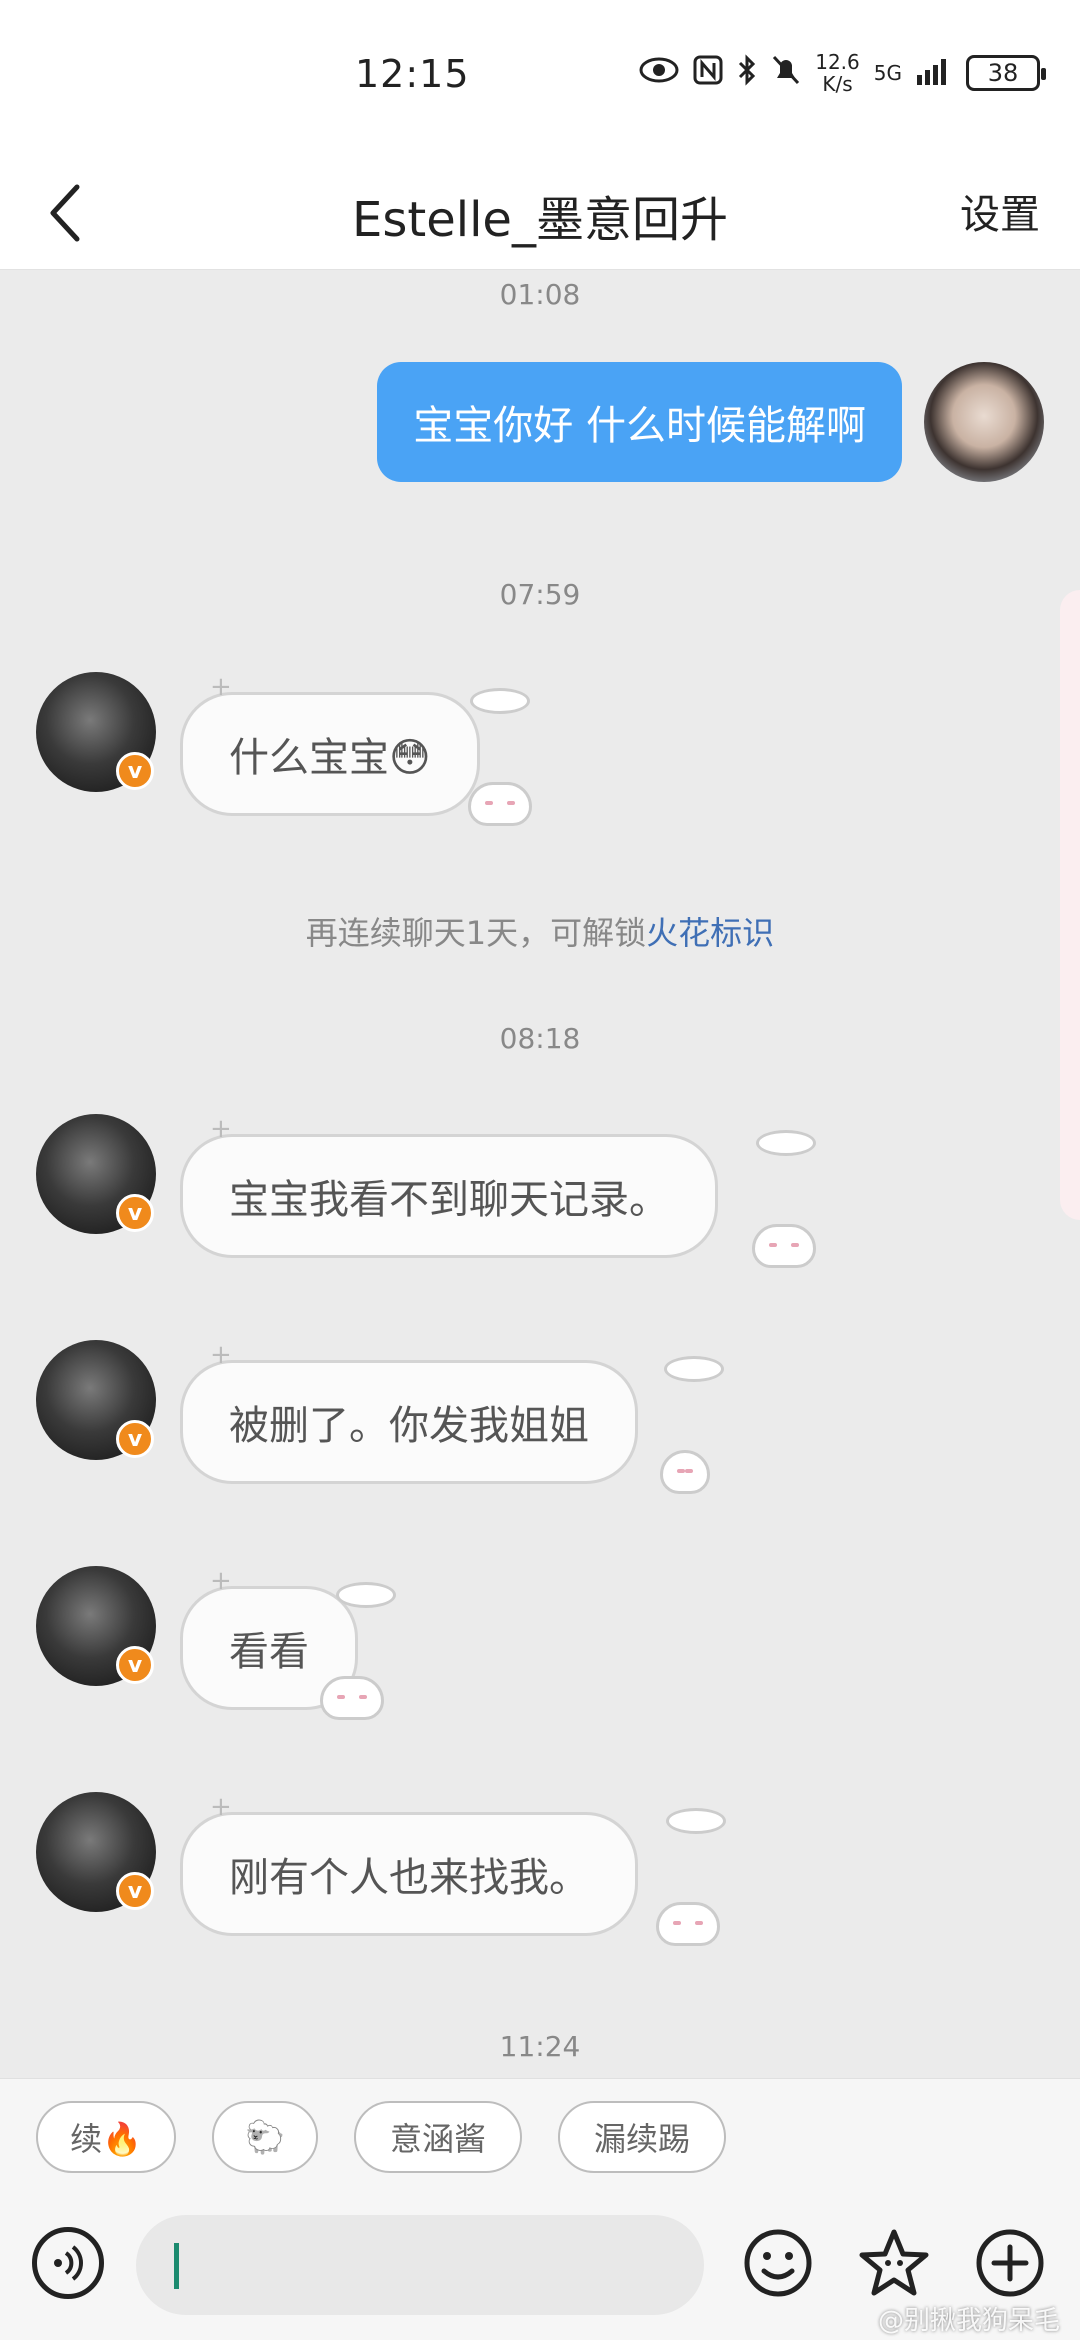  What do you see at coordinates (330, 754) in the screenshot?
I see `incoming-message-bubble: 什么宝宝😳` at bounding box center [330, 754].